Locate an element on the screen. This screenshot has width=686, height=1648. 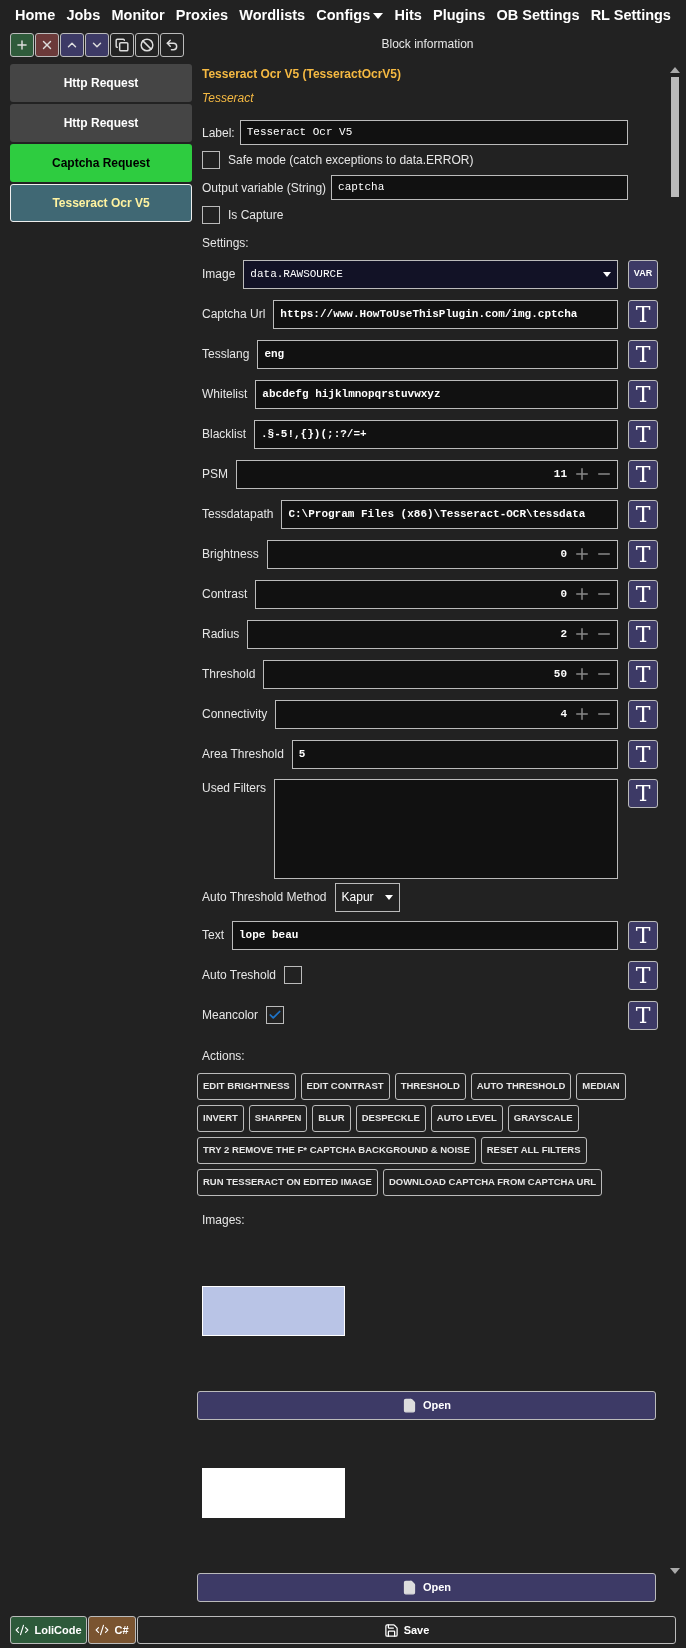
nav-link: Jobs is located at coordinates (83, 15).